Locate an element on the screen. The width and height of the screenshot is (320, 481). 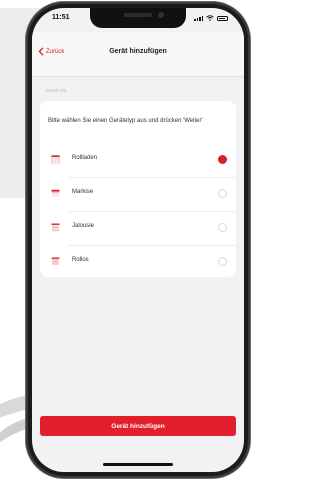
status-icons is located at coordinates (211, 18).